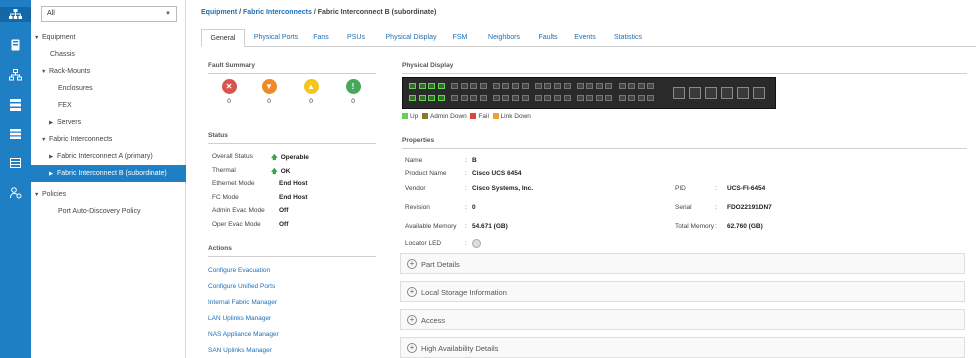  Describe the element at coordinates (276, 38) in the screenshot. I see `tab-physical-ports: Physical Ports` at that location.